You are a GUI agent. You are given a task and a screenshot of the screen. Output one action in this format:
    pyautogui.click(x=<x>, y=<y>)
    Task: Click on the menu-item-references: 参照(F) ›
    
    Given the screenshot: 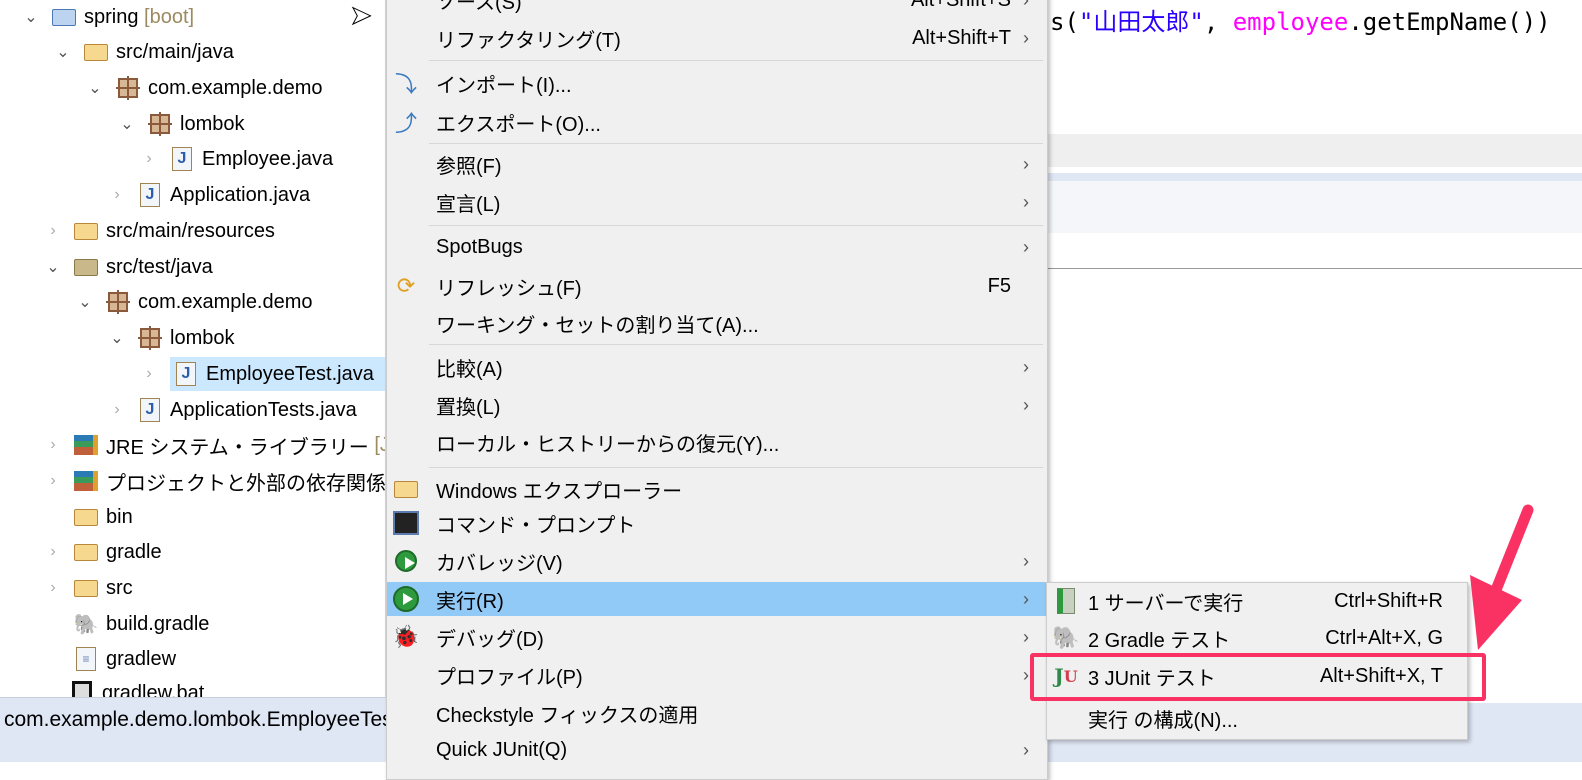 What is the action you would take?
    pyautogui.click(x=717, y=164)
    